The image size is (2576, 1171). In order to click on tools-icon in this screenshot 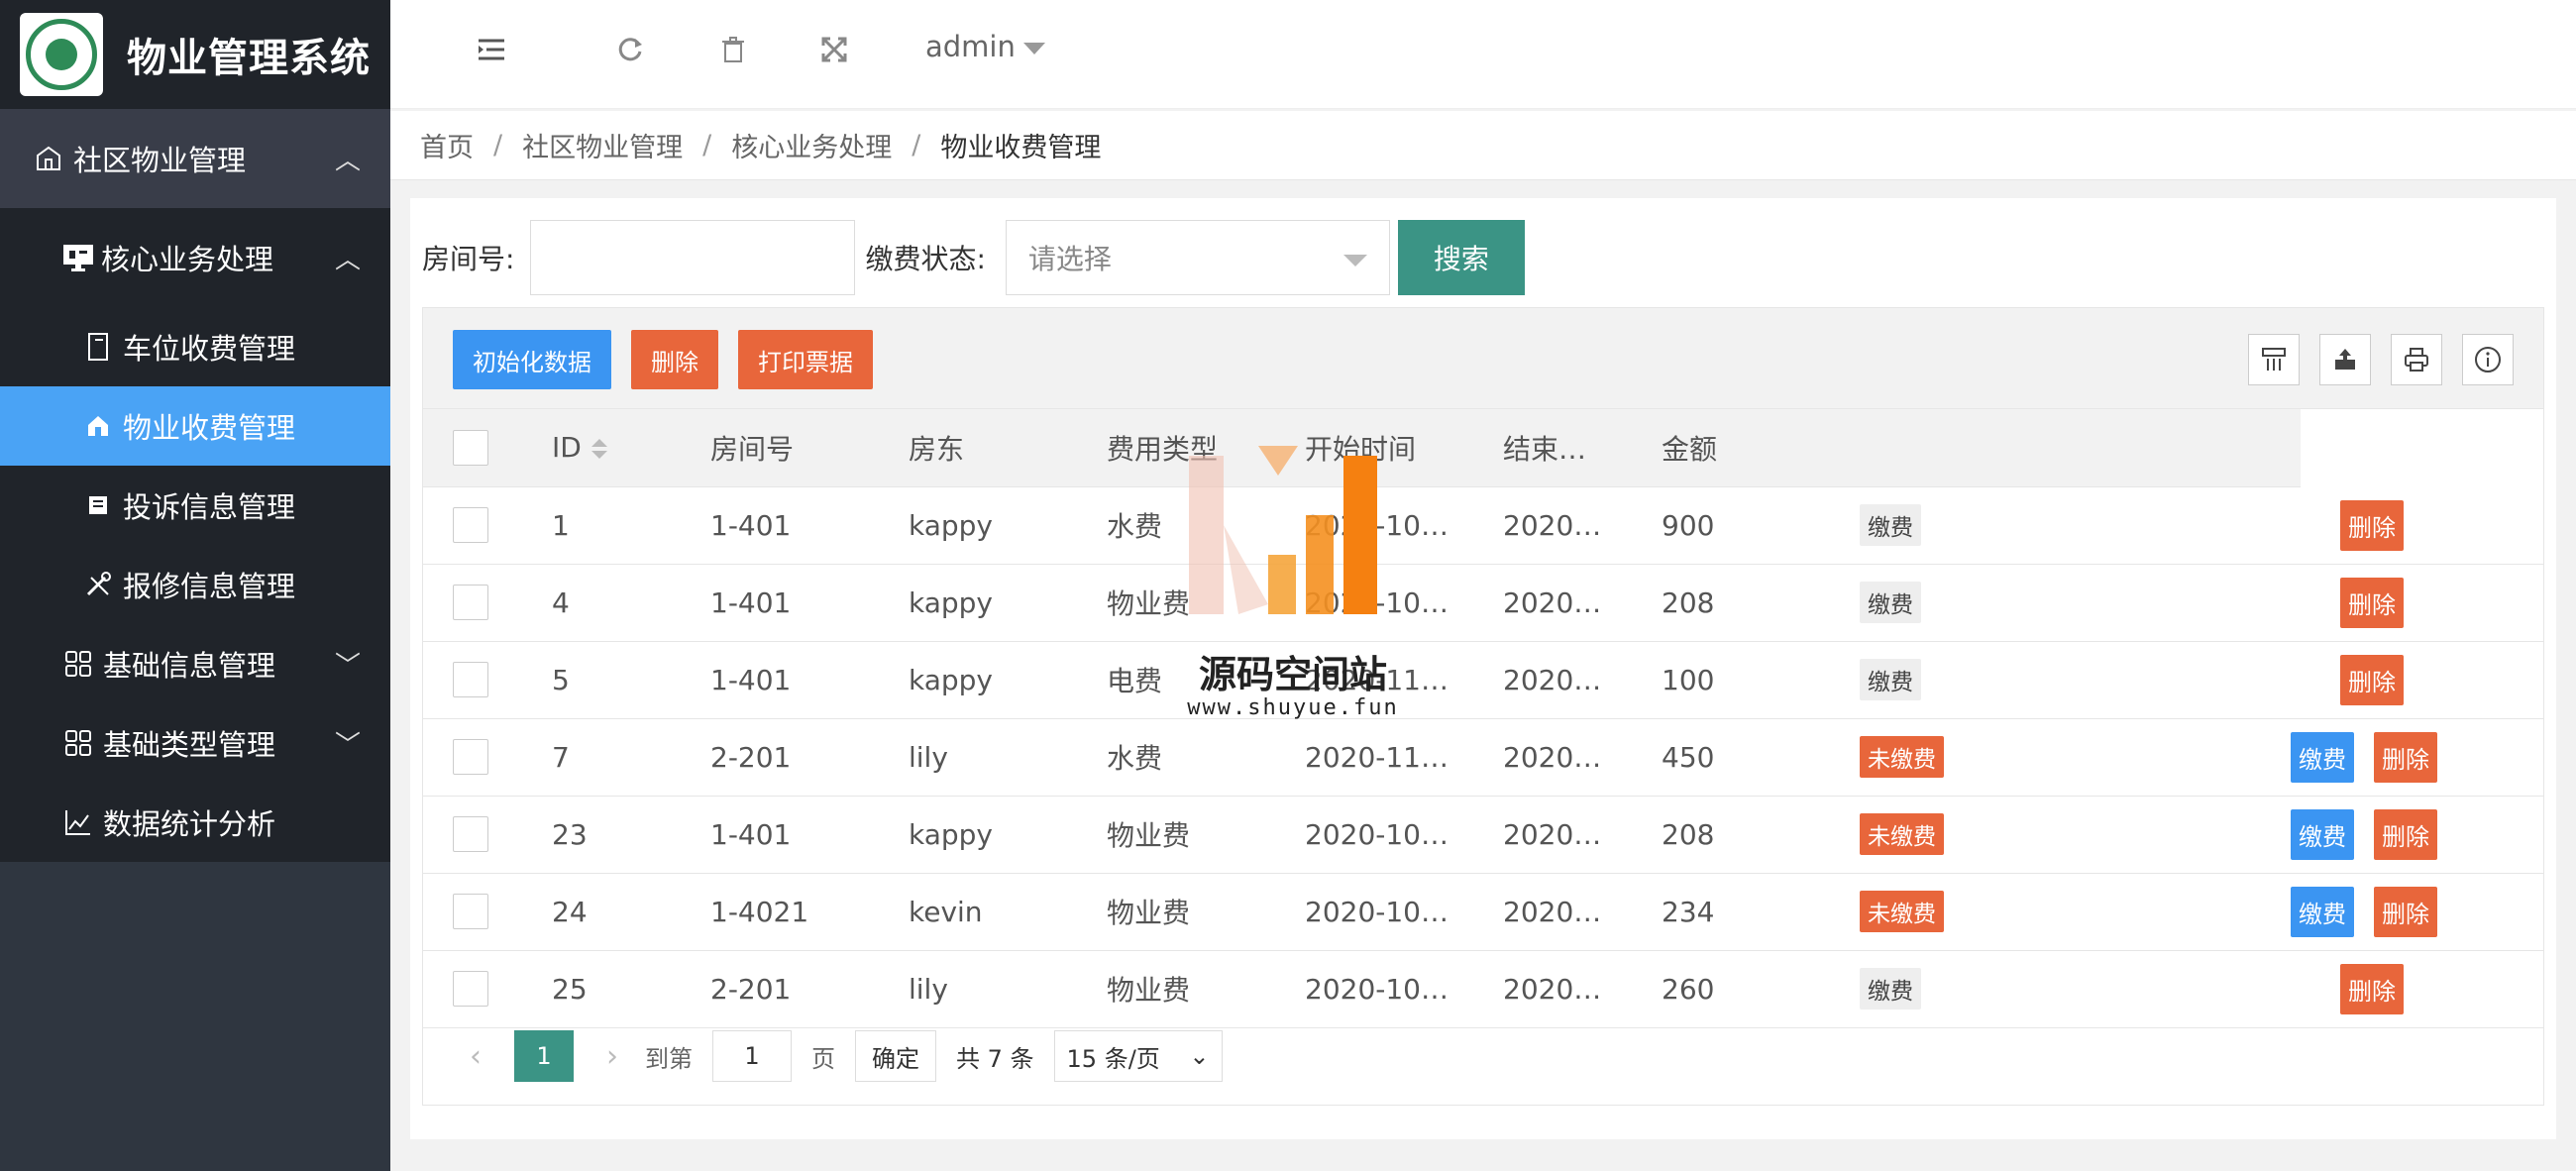, I will do `click(98, 584)`.